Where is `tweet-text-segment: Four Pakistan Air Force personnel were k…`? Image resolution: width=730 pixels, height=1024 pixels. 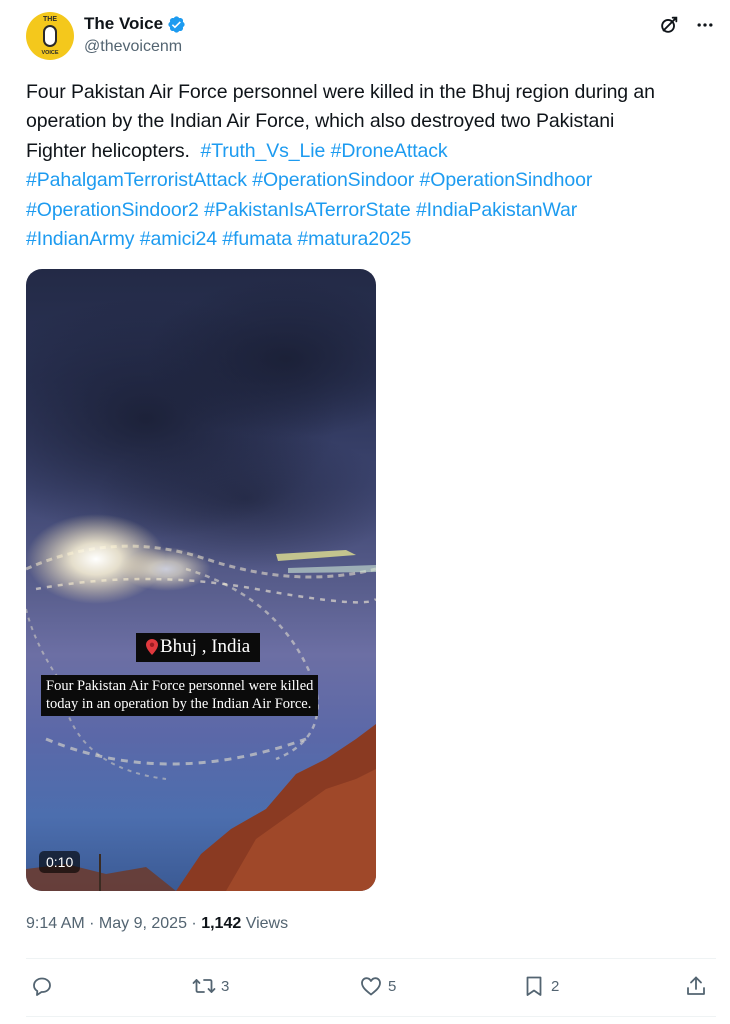 tweet-text-segment: Four Pakistan Air Force personnel were k… is located at coordinates (340, 92).